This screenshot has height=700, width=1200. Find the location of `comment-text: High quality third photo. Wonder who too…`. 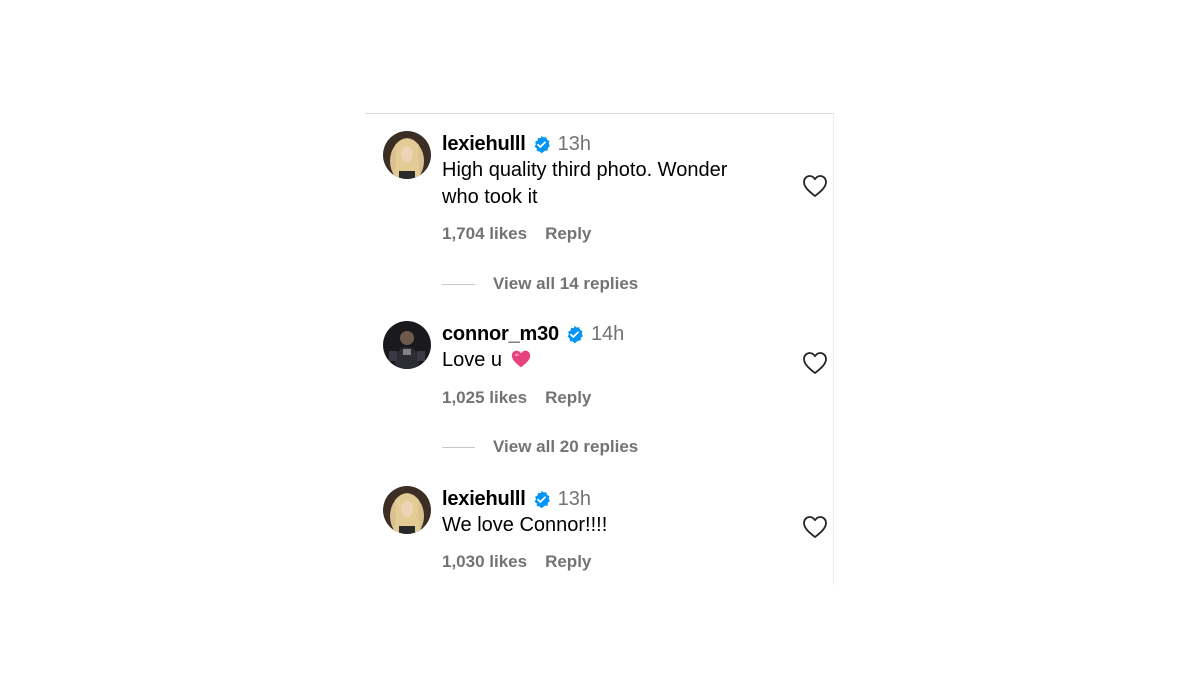

comment-text: High quality third photo. Wonder who too… is located at coordinates (585, 183).